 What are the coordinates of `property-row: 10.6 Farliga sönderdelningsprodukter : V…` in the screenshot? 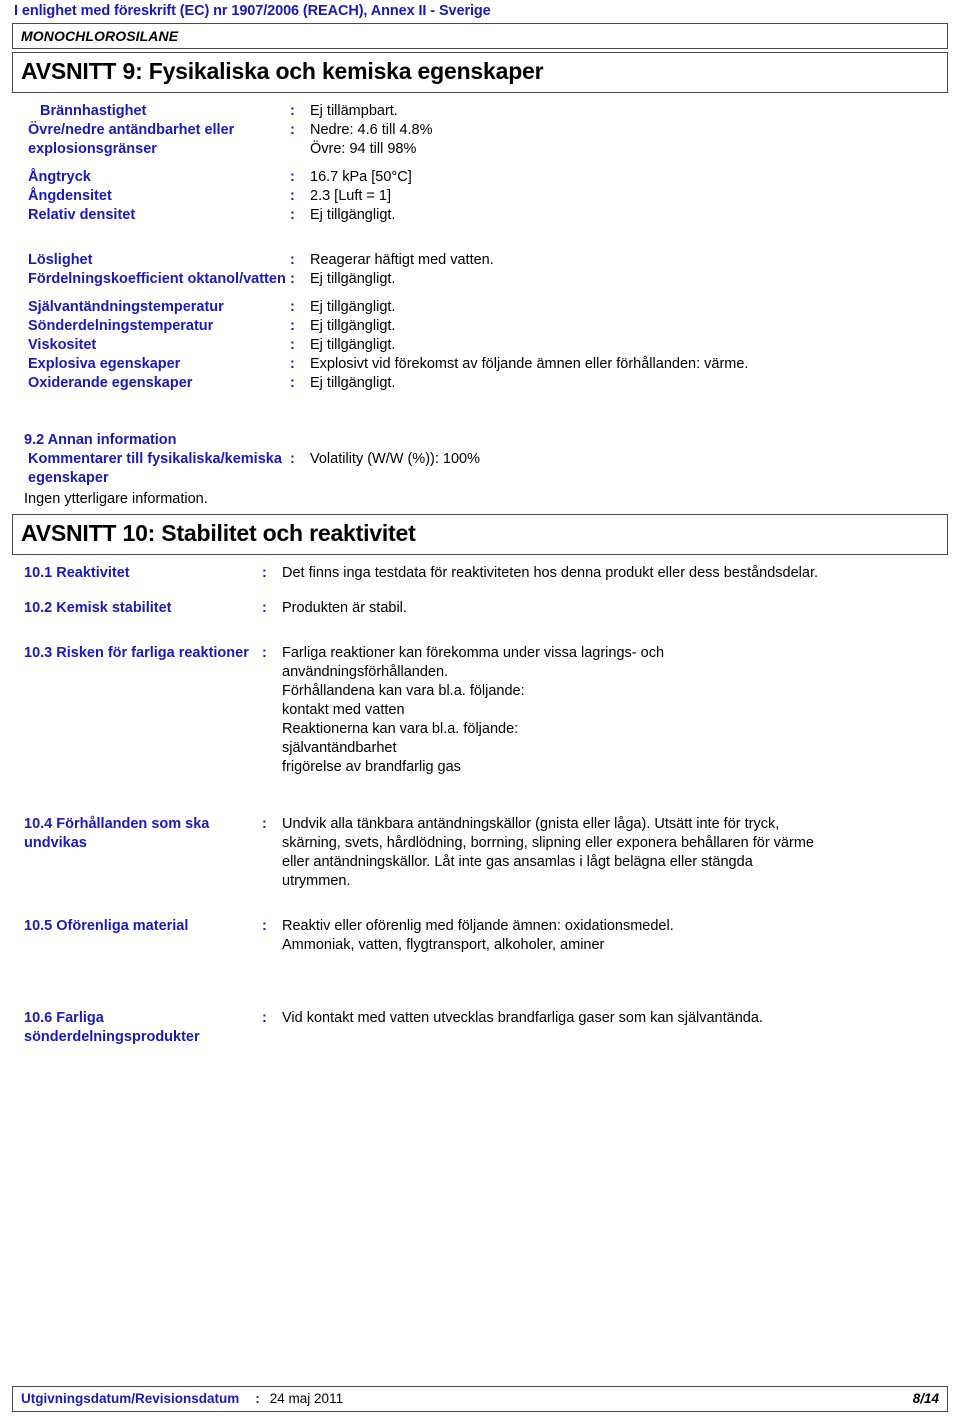 It's located at (480, 1028).